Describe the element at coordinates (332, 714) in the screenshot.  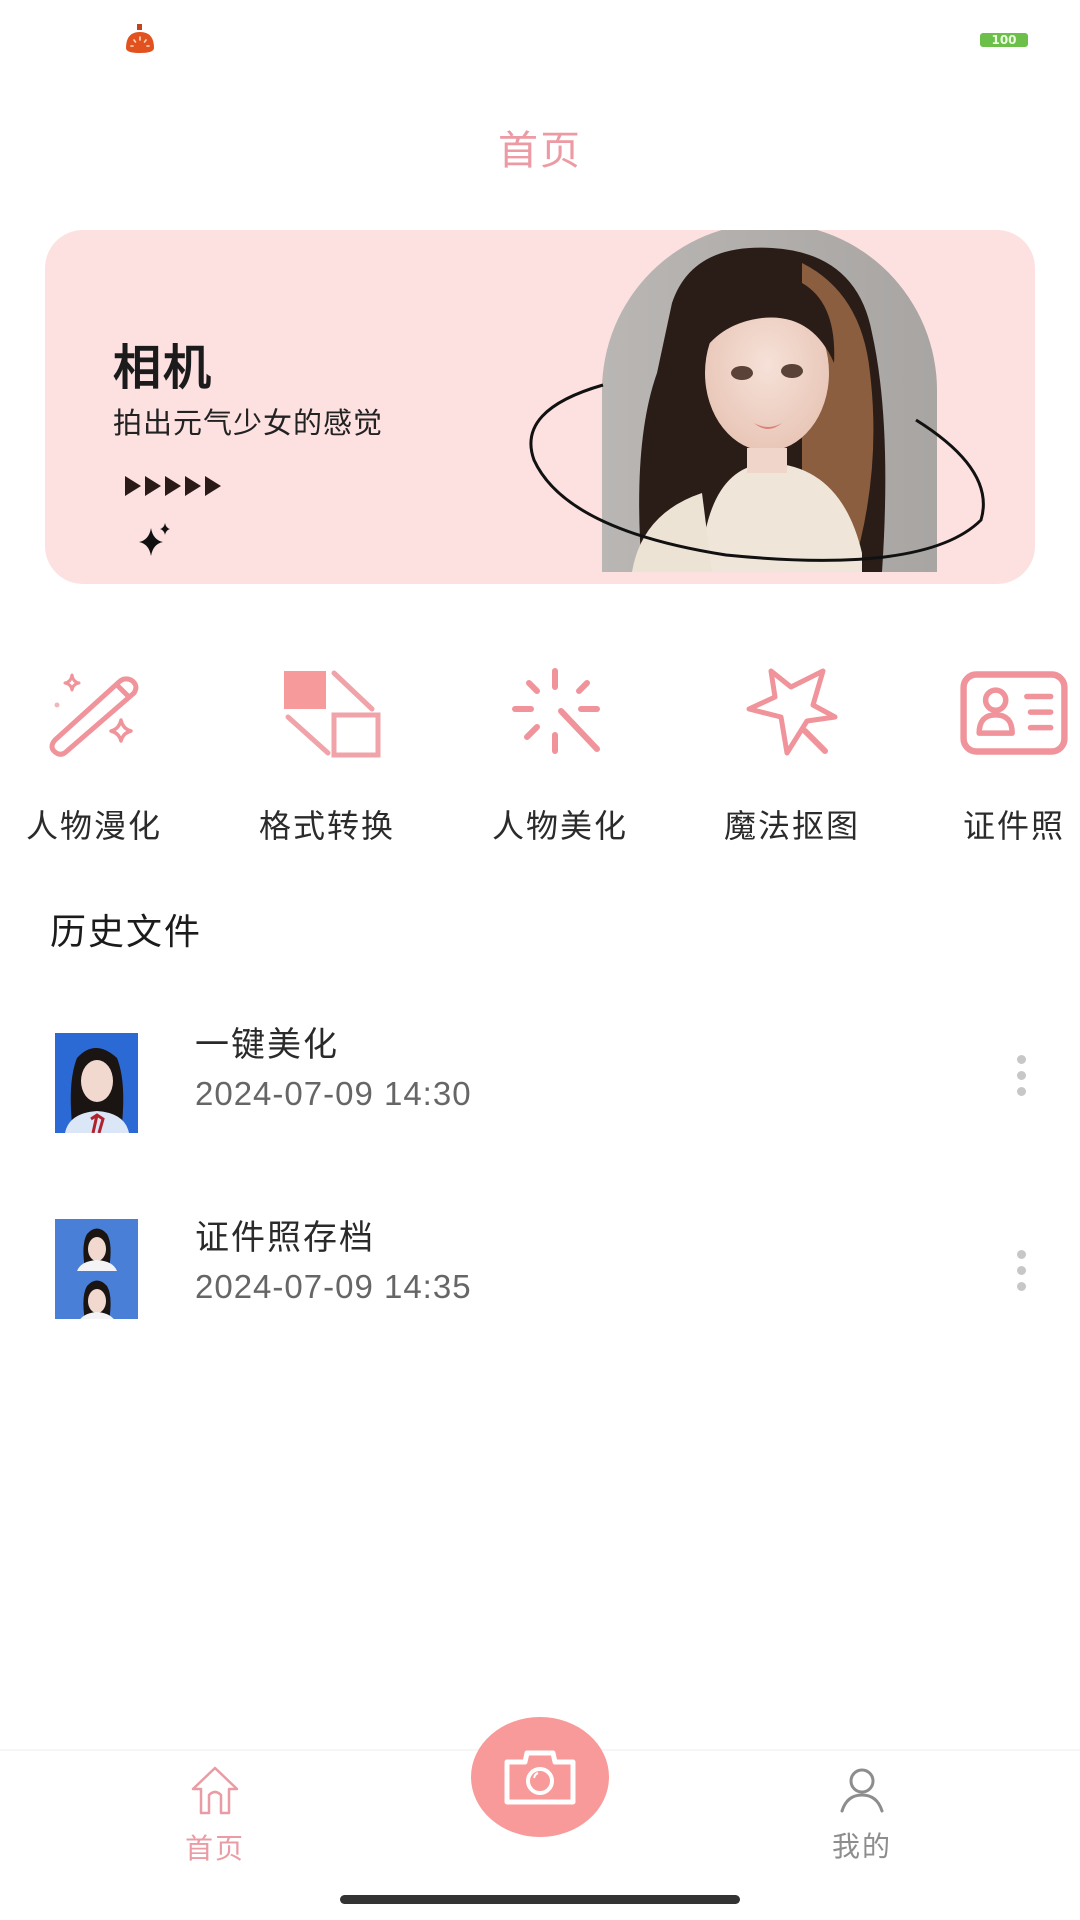
I see `format-convert-icon` at that location.